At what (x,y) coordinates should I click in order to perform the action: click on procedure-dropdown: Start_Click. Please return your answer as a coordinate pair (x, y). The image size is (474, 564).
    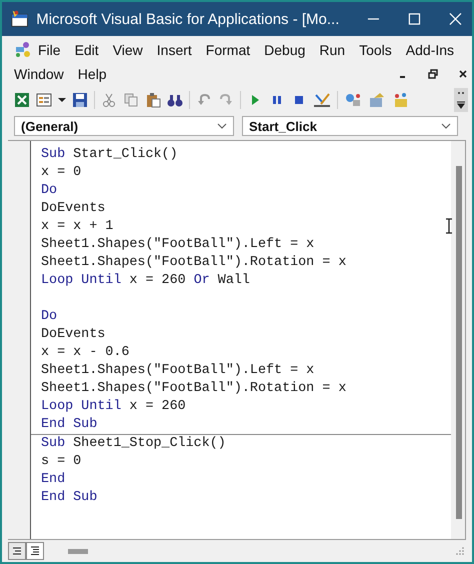
    Looking at the image, I should click on (350, 126).